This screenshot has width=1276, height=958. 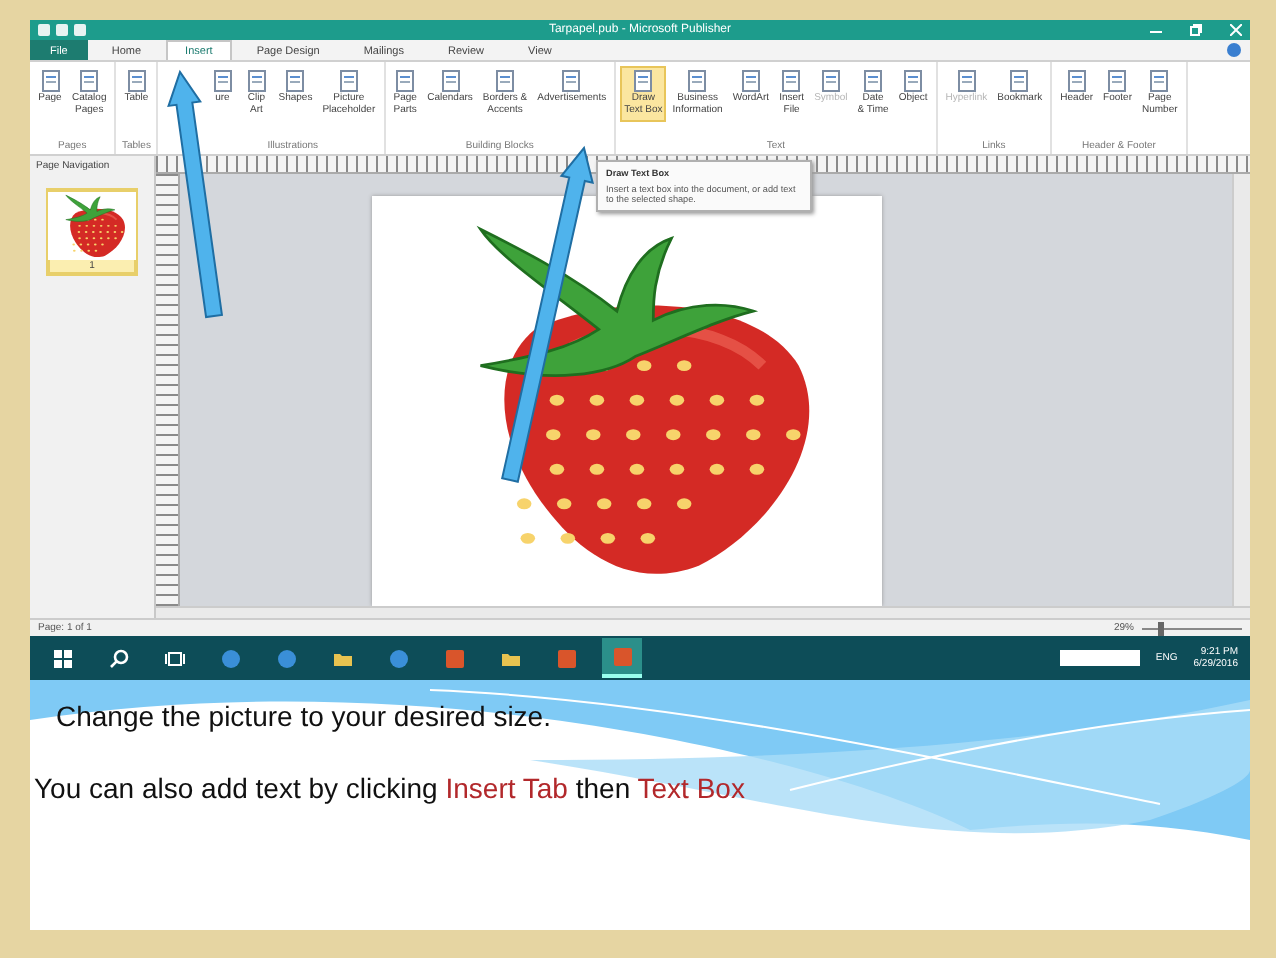 What do you see at coordinates (703, 612) in the screenshot?
I see `horizontal-scrollbar` at bounding box center [703, 612].